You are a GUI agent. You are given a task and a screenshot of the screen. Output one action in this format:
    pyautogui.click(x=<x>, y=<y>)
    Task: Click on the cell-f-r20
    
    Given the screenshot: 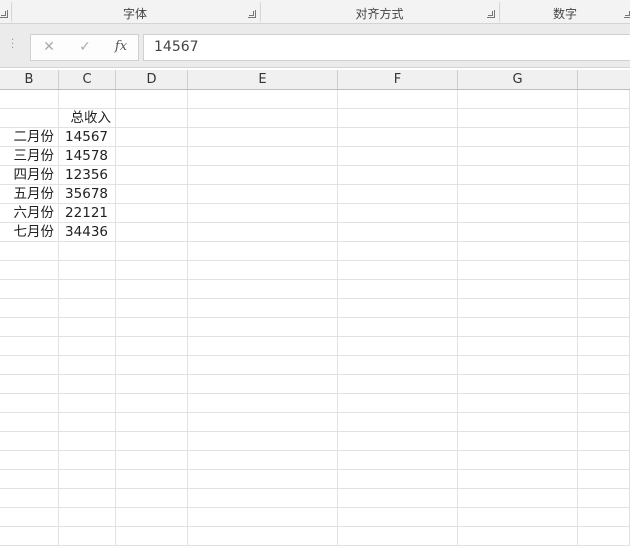 What is the action you would take?
    pyautogui.click(x=398, y=479)
    